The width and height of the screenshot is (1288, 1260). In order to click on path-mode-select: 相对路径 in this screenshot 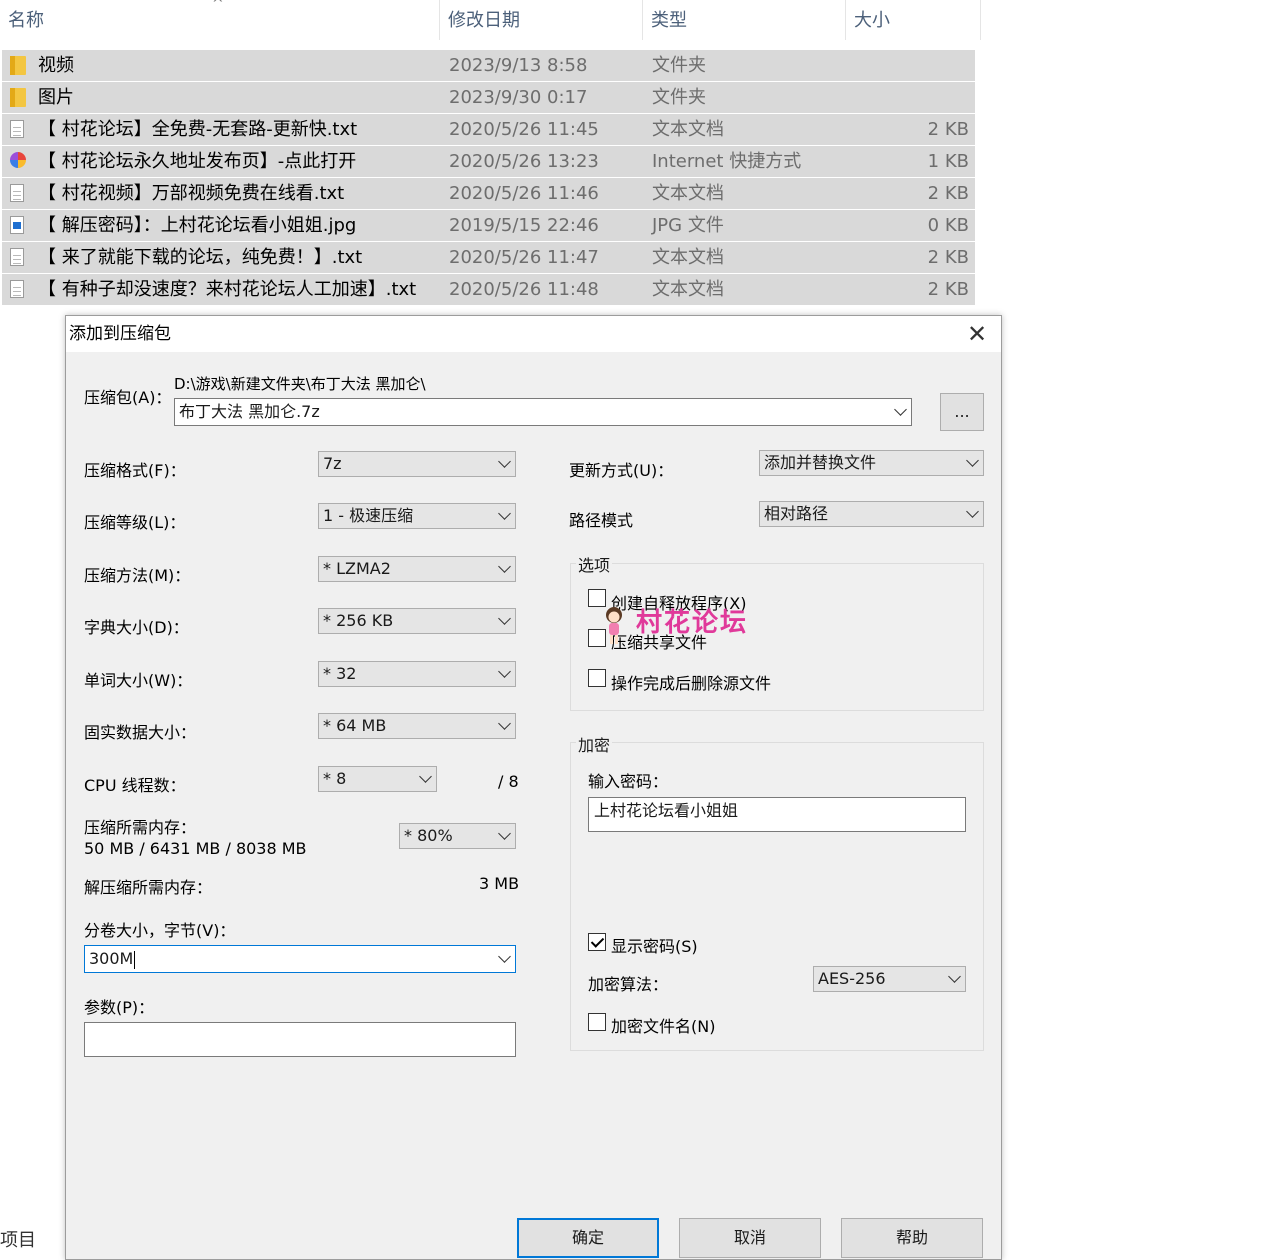, I will do `click(871, 514)`.